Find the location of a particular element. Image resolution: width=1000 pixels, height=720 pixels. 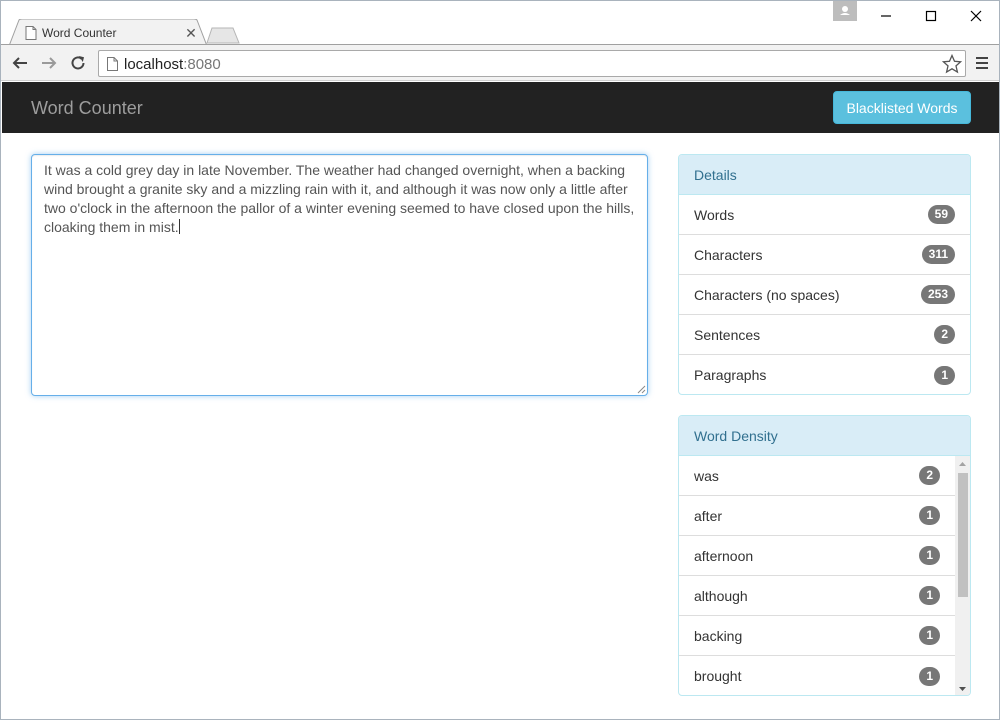

density-item: backing 1 is located at coordinates (817, 636).